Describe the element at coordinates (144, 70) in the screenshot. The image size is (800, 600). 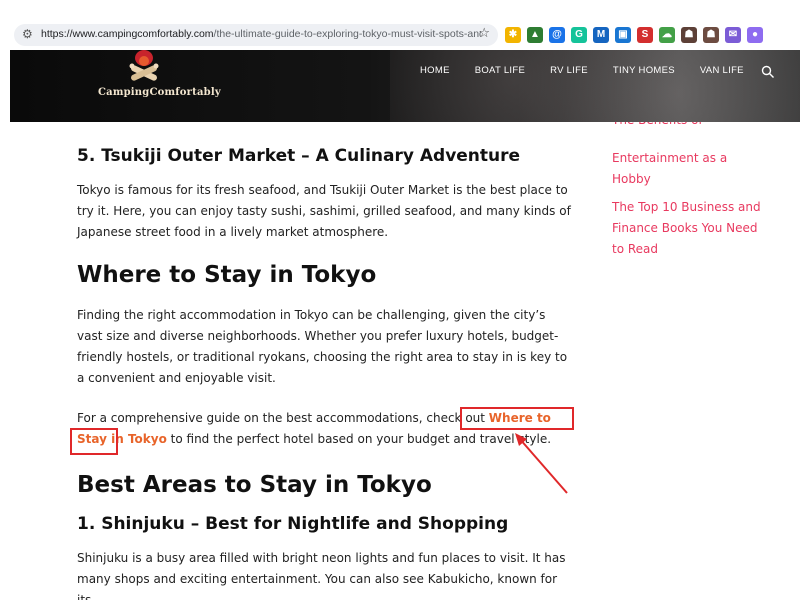
I see `campfire-logo-icon` at that location.